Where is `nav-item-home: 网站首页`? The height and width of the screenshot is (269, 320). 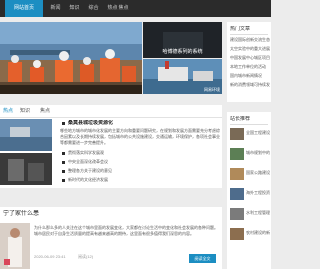
nav-item-home: 网站首页 is located at coordinates (24, 8).